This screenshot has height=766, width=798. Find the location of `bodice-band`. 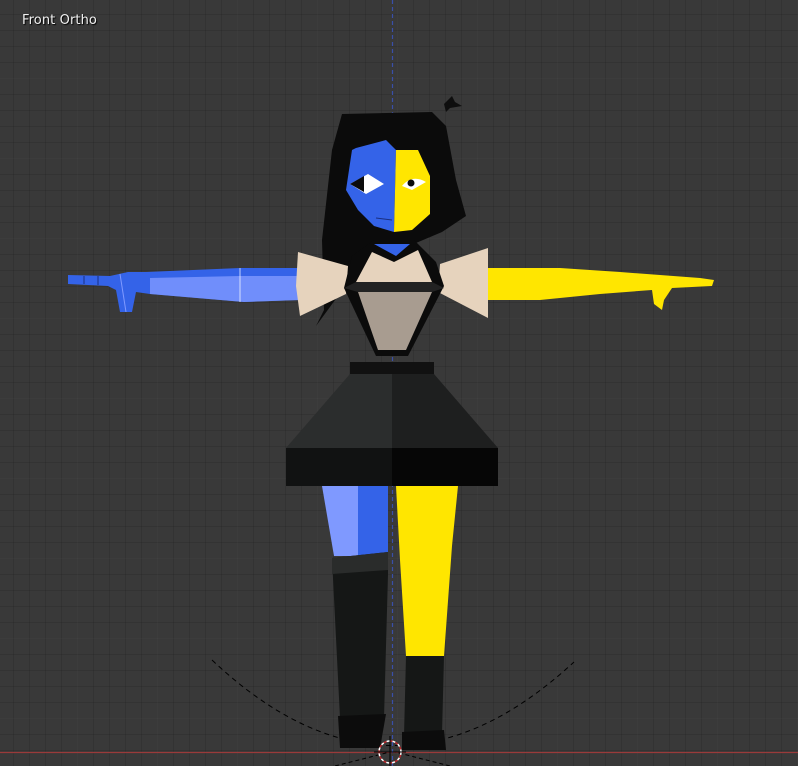

bodice-band is located at coordinates (394, 287).